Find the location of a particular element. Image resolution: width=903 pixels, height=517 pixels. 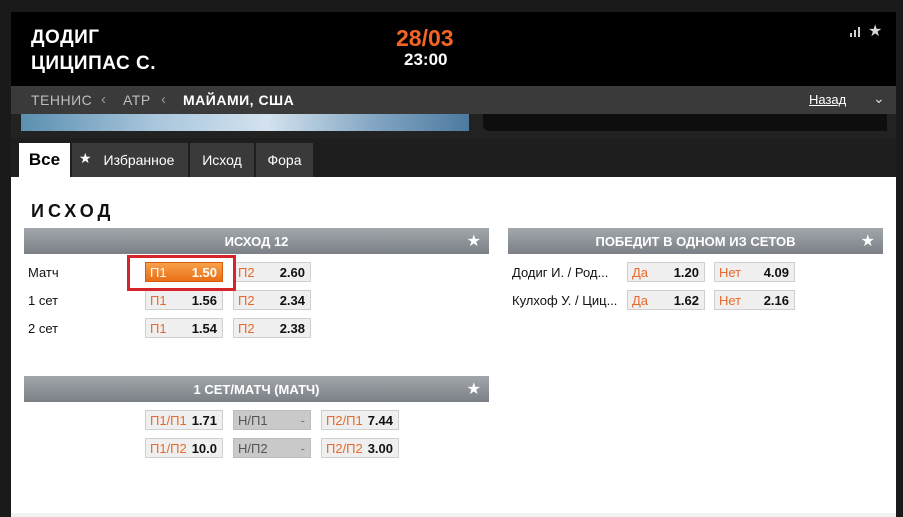

market-title: ПОБЕДИТ В ОДНОМ ИЗ СЕТОВ is located at coordinates (695, 241).